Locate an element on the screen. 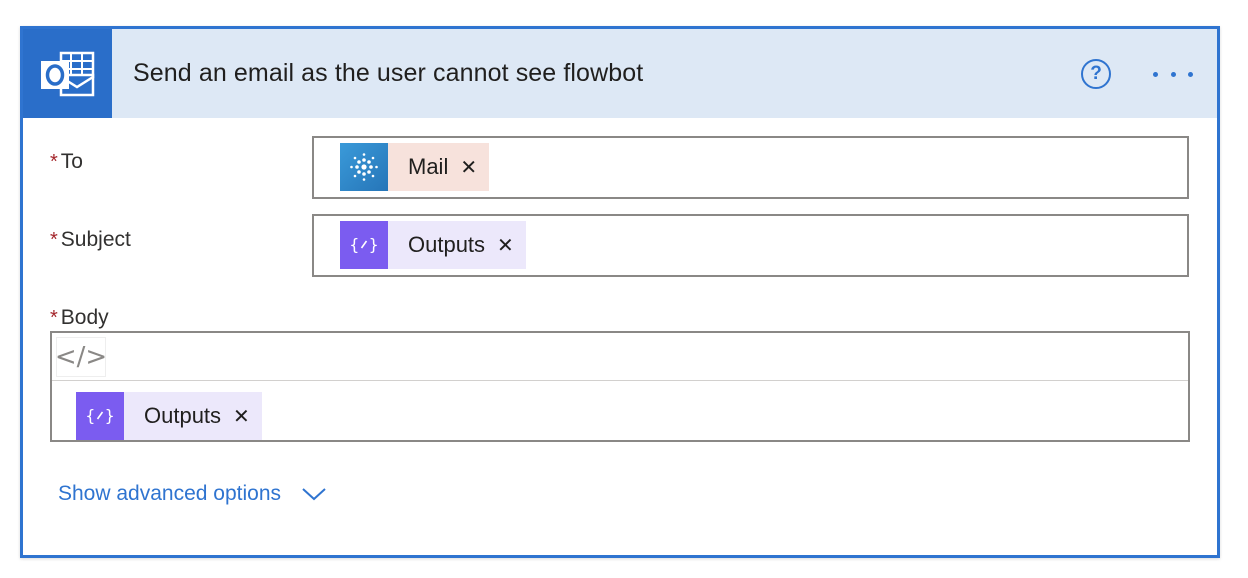 This screenshot has height=578, width=1248. to-label: * To is located at coordinates (66, 161).